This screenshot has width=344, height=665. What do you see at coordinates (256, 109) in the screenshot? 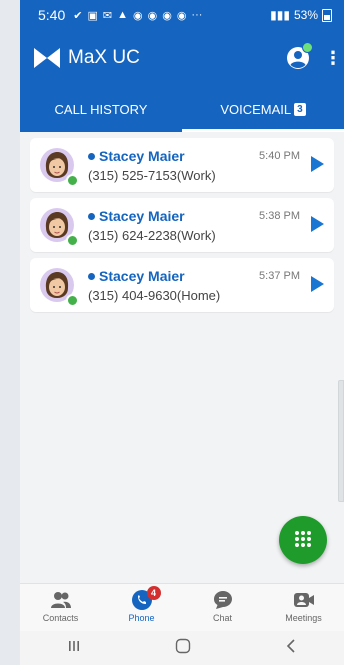
I see `tab-label: VOICEMAIL` at bounding box center [256, 109].